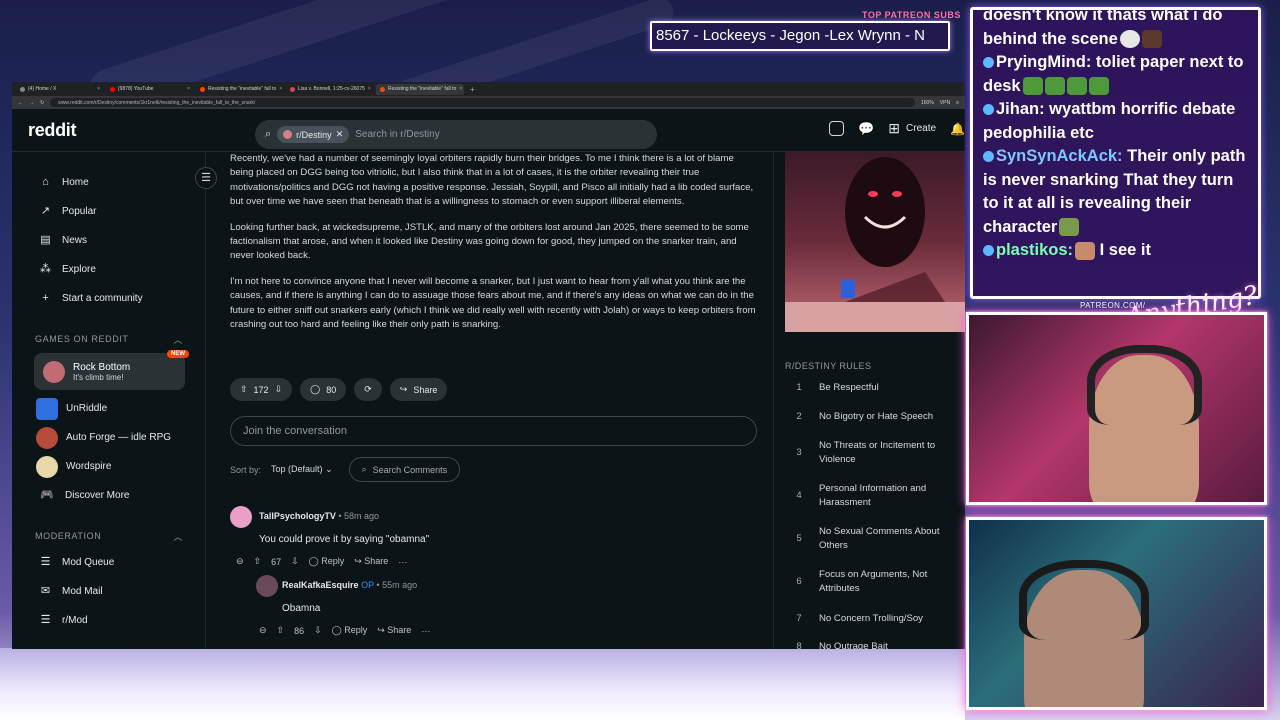 This screenshot has height=720, width=1280. Describe the element at coordinates (927, 103) in the screenshot. I see `zoom-level: 160%` at that location.